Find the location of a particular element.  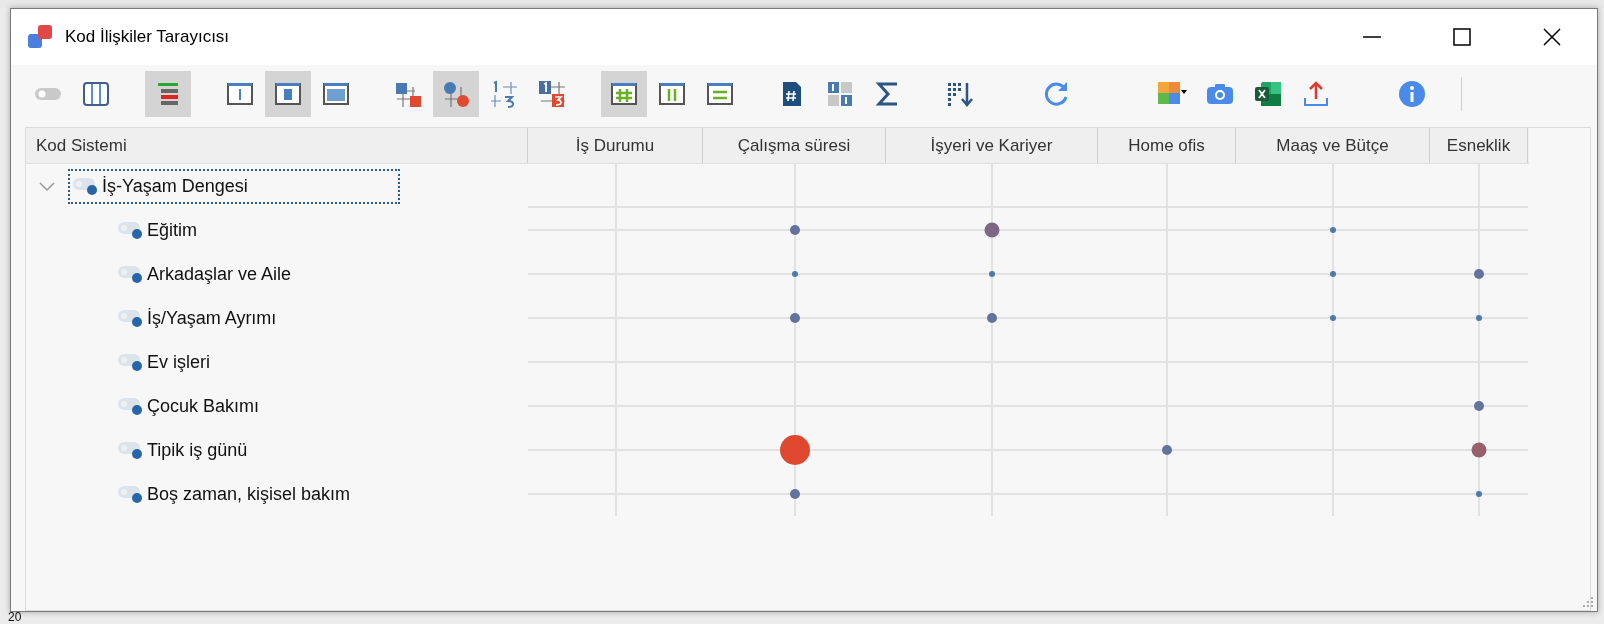

column-header: Kod Sistemi is located at coordinates (277, 145).